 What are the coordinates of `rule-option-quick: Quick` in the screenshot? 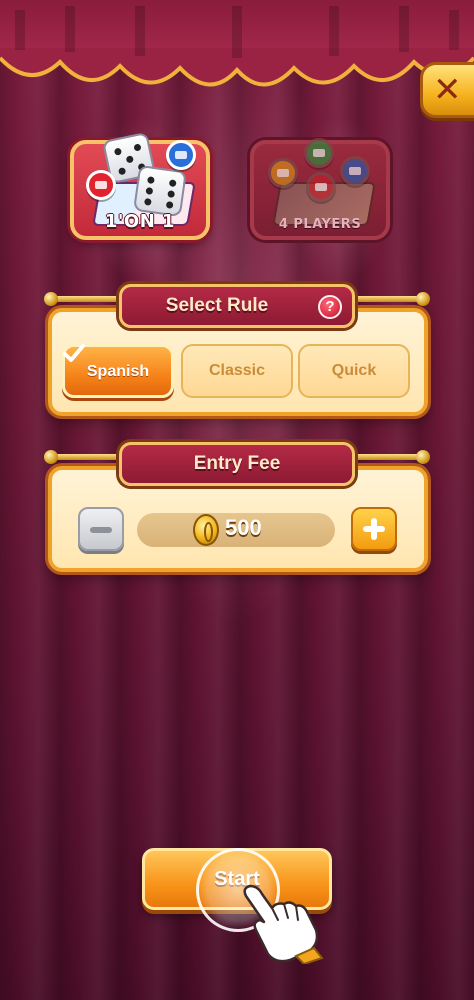 It's located at (354, 371).